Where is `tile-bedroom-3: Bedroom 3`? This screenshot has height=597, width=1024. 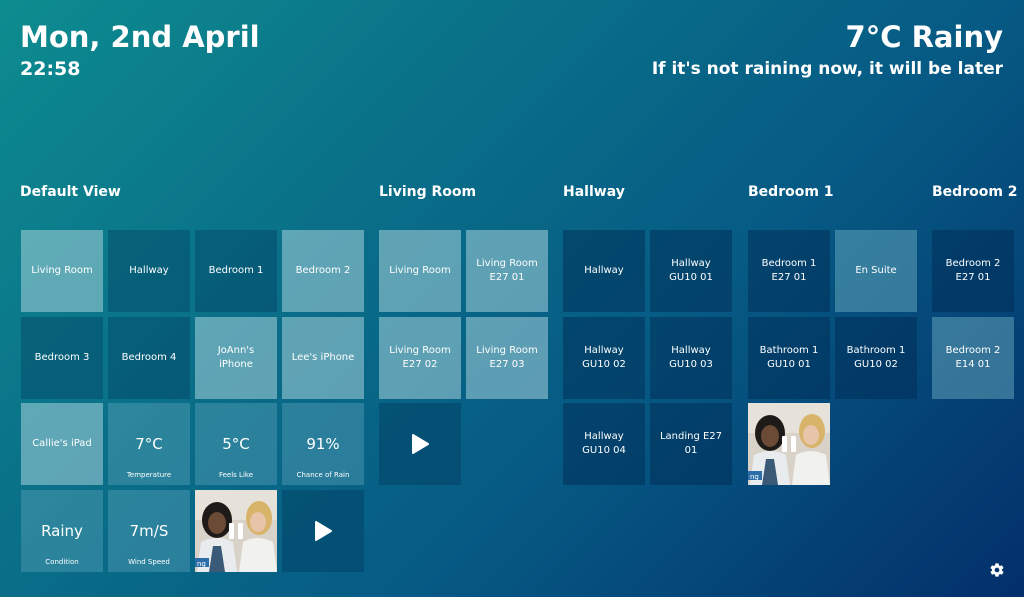
tile-bedroom-3: Bedroom 3 is located at coordinates (62, 358).